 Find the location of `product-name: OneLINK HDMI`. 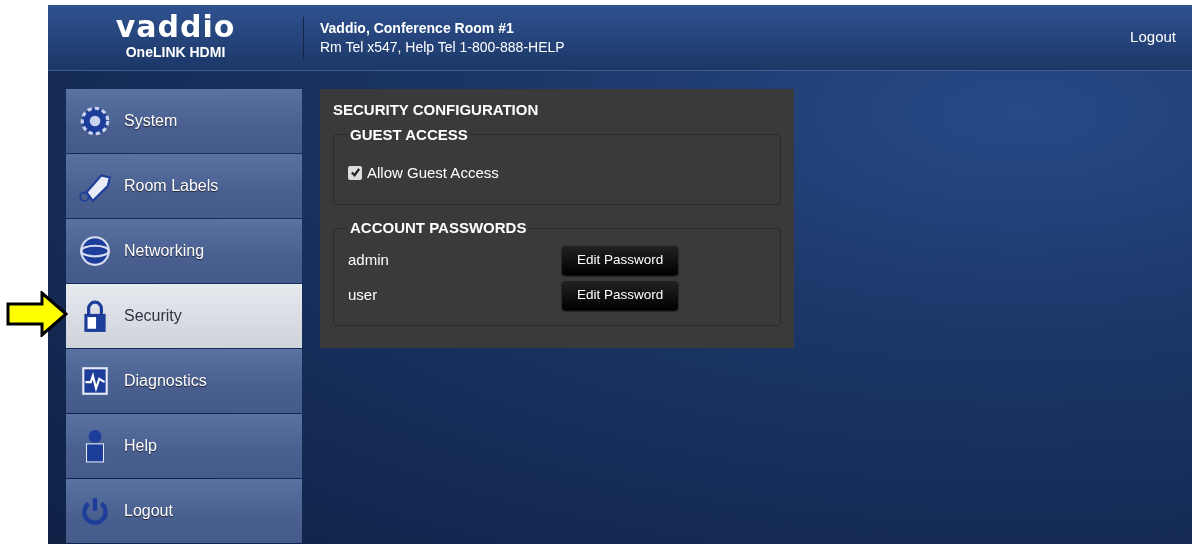

product-name: OneLINK HDMI is located at coordinates (175, 52).